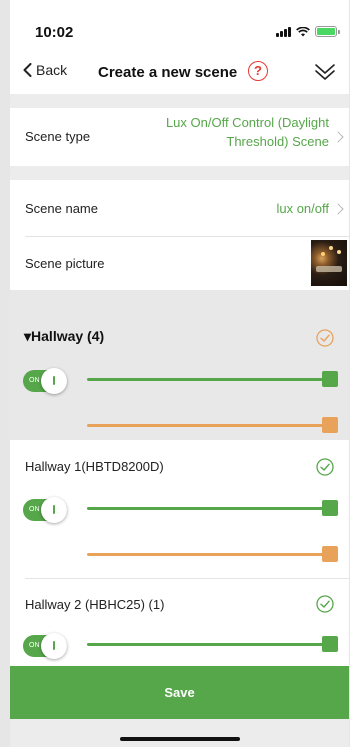 The width and height of the screenshot is (350, 747). What do you see at coordinates (303, 31) in the screenshot?
I see `wifi-icon` at bounding box center [303, 31].